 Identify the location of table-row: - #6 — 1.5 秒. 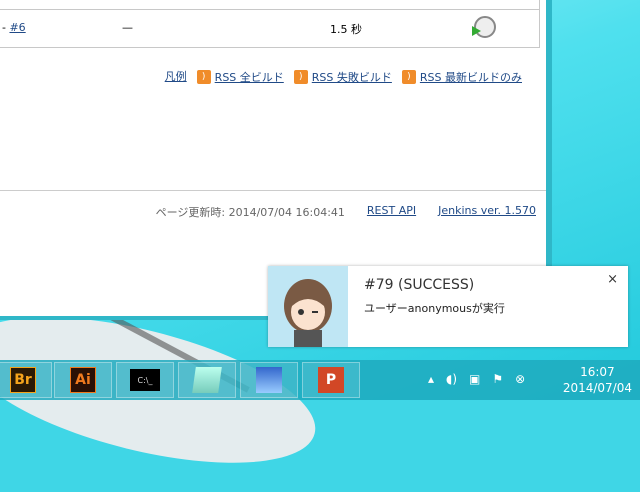
(270, 28).